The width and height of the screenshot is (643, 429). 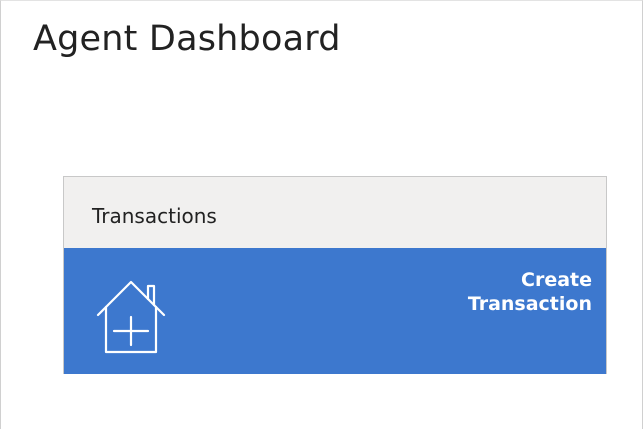 What do you see at coordinates (131, 315) in the screenshot?
I see `house-plus-icon` at bounding box center [131, 315].